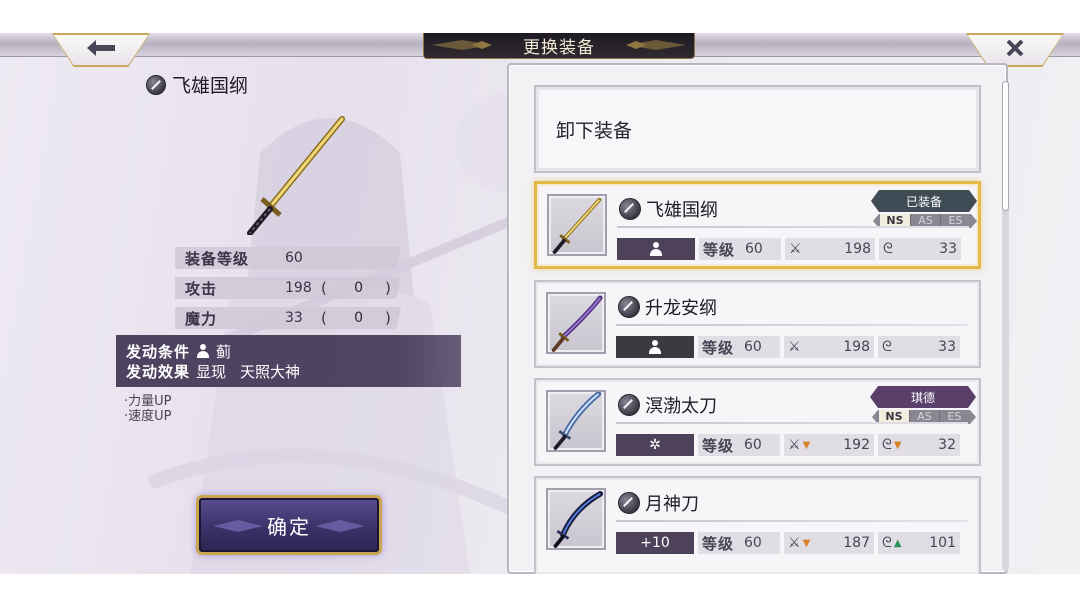  What do you see at coordinates (892, 543) in the screenshot?
I see `wand-icon: ᘓ ▲` at bounding box center [892, 543].